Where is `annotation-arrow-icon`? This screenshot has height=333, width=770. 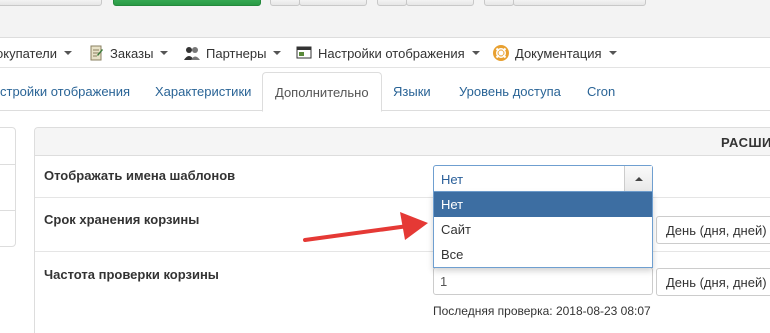 annotation-arrow-icon is located at coordinates (365, 227).